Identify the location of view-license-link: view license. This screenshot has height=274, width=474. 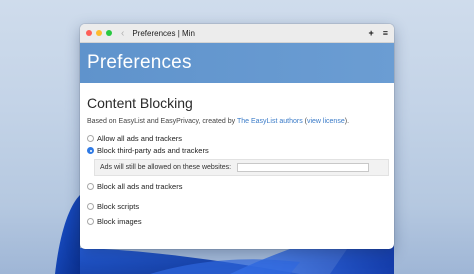
(326, 121).